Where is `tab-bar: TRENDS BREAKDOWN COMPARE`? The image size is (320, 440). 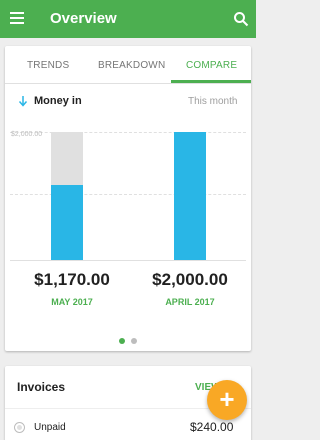 tab-bar: TRENDS BREAKDOWN COMPARE is located at coordinates (128, 65).